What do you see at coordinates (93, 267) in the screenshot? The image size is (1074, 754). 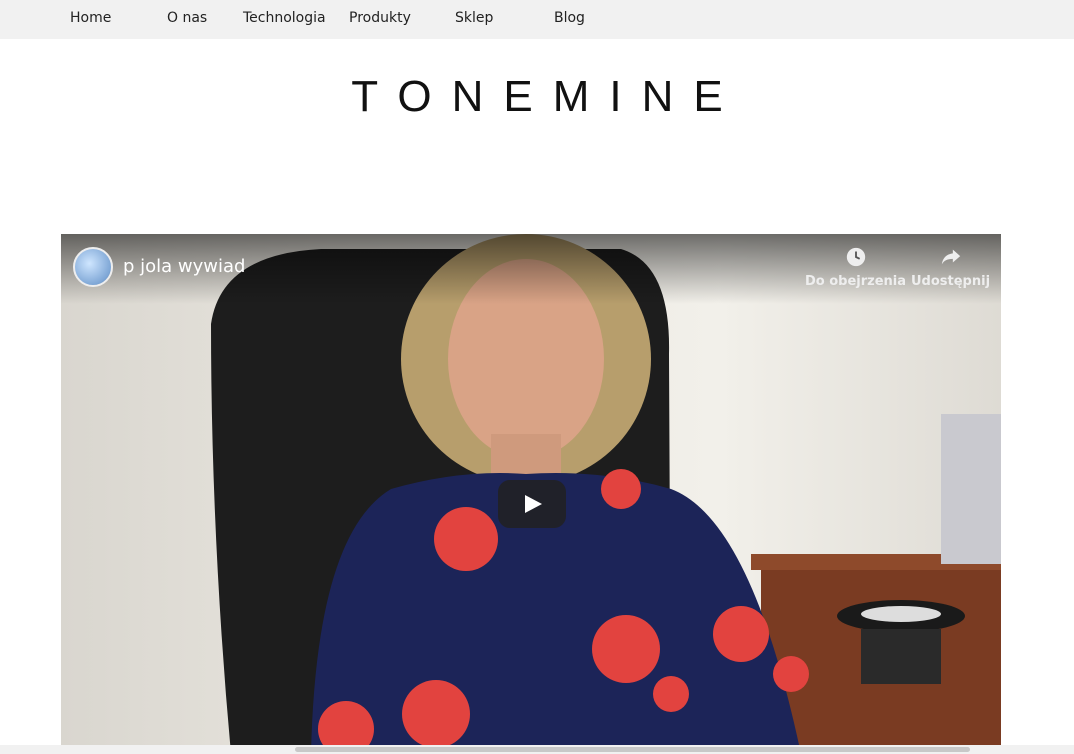 I see `dice-avatar-icon` at bounding box center [93, 267].